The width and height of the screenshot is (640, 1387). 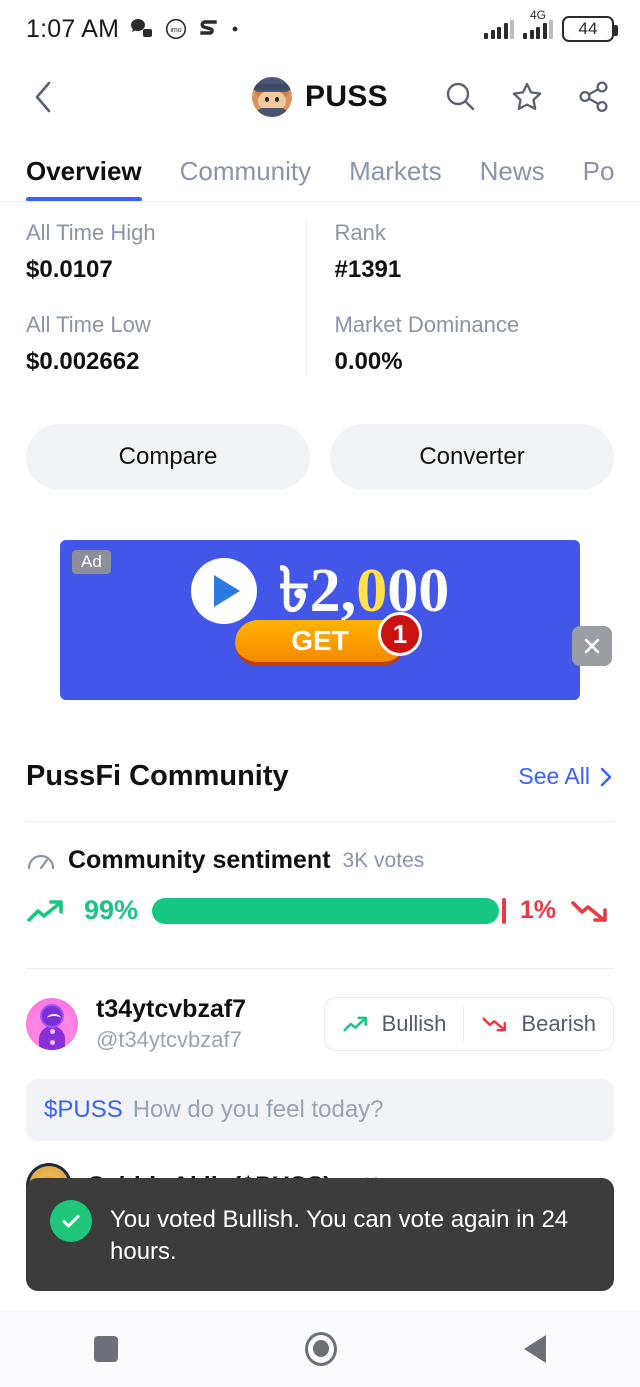 What do you see at coordinates (558, 1023) in the screenshot?
I see `bearish-label: Bearish` at bounding box center [558, 1023].